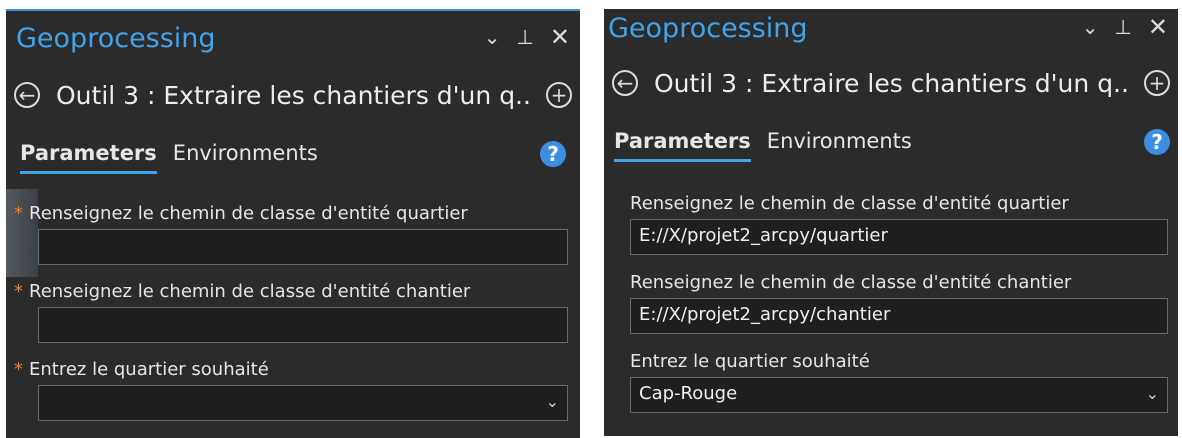 This screenshot has width=1182, height=438. Describe the element at coordinates (899, 316) in the screenshot. I see `chantier-path-input: E://X/projet2_arcpy/chantier` at that location.